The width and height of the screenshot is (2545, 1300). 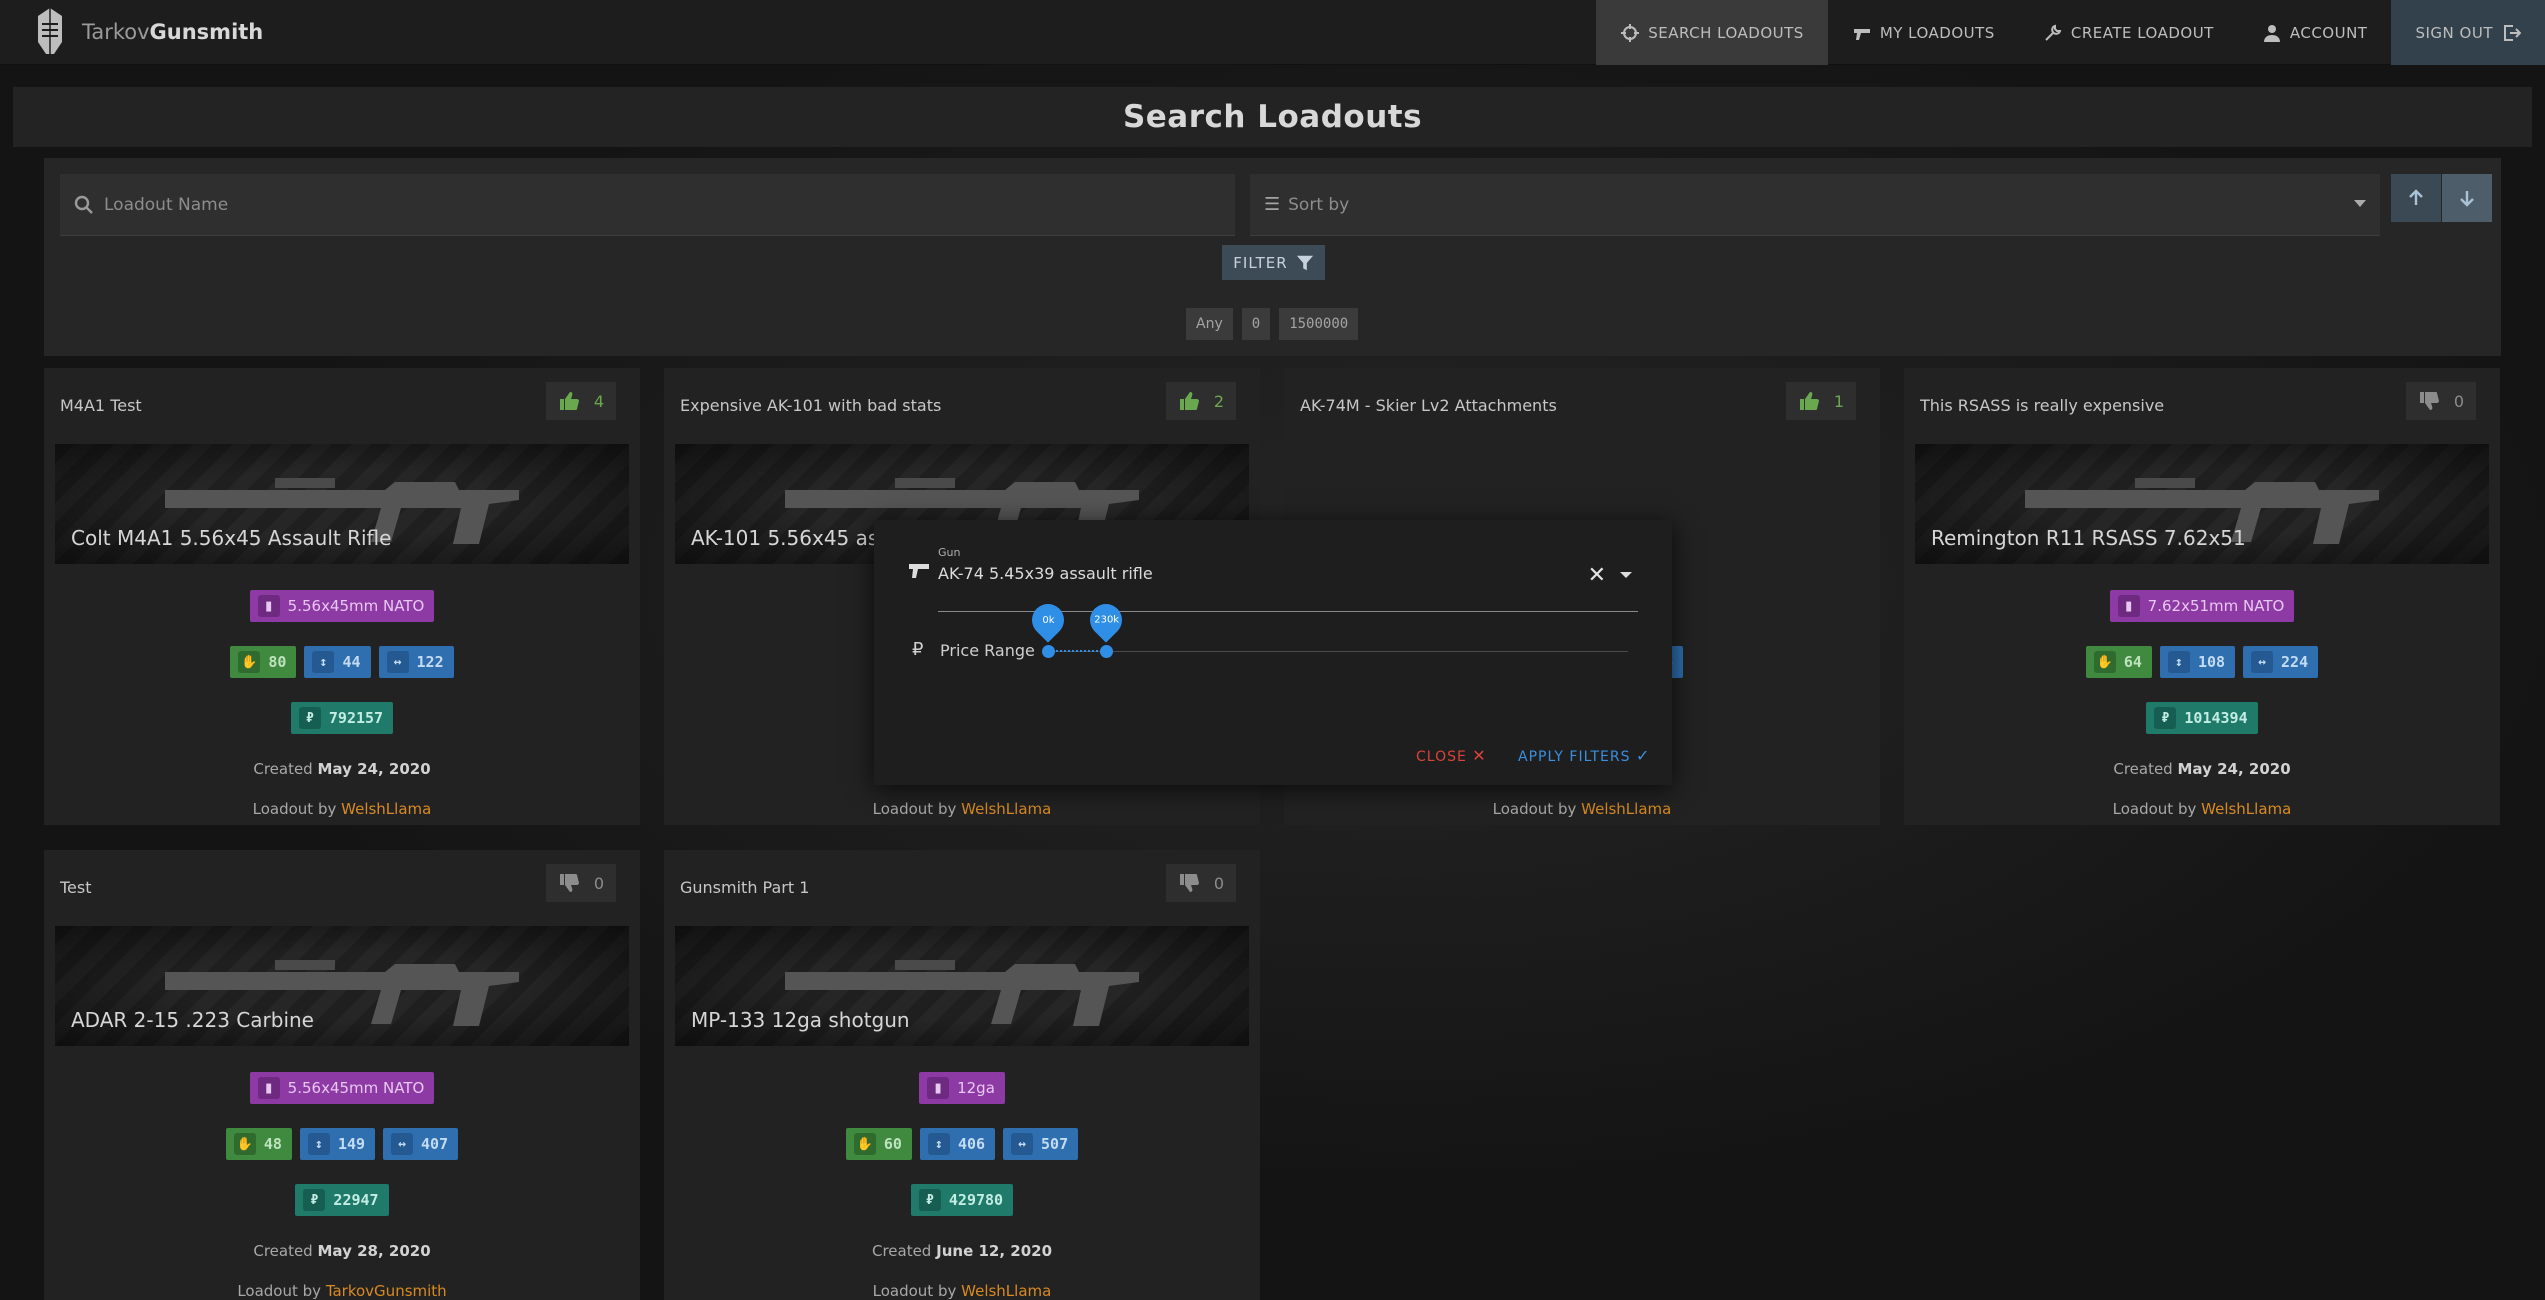 What do you see at coordinates (878, 1144) in the screenshot?
I see `ergonomics-badge: ✋ 60` at bounding box center [878, 1144].